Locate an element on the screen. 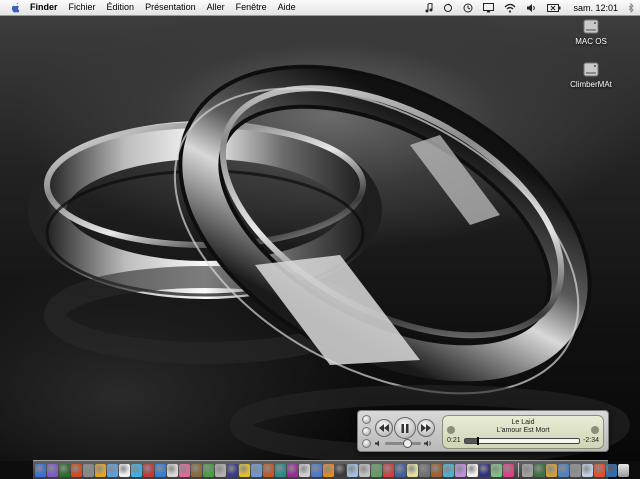 This screenshot has width=640, height=479. menu-finder: Finder is located at coordinates (44, 7).